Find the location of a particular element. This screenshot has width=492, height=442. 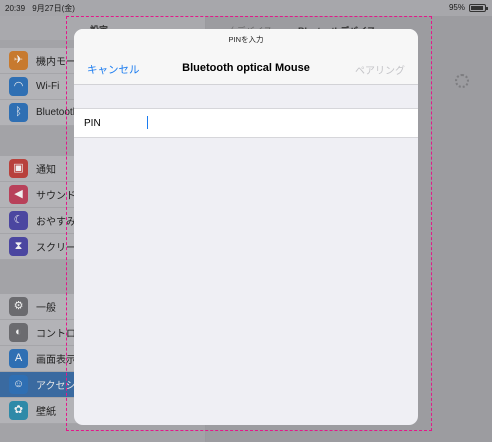

sidebar-item-label: 一般 is located at coordinates (46, 308).